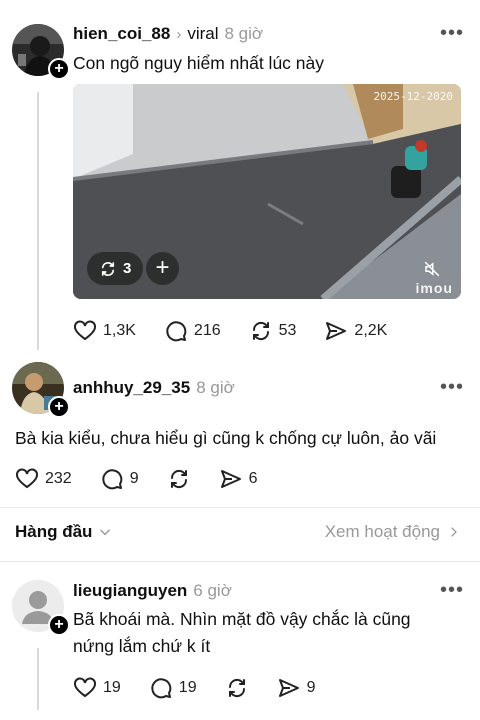 The image size is (480, 720). What do you see at coordinates (253, 478) in the screenshot?
I see `share-count: 6` at bounding box center [253, 478].